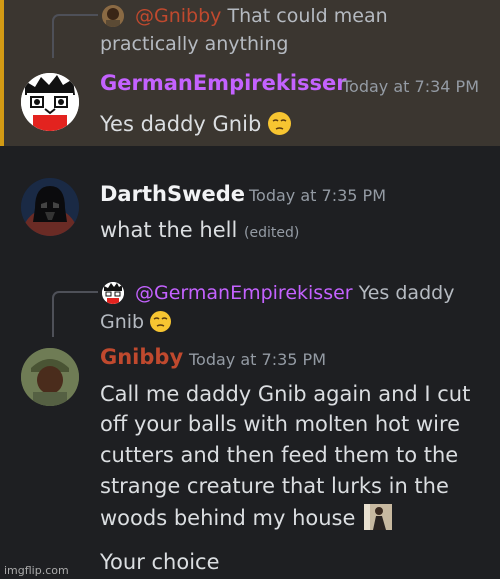 This screenshot has width=500, height=579. What do you see at coordinates (172, 194) in the screenshot?
I see `message-author: DarthSwede` at bounding box center [172, 194].